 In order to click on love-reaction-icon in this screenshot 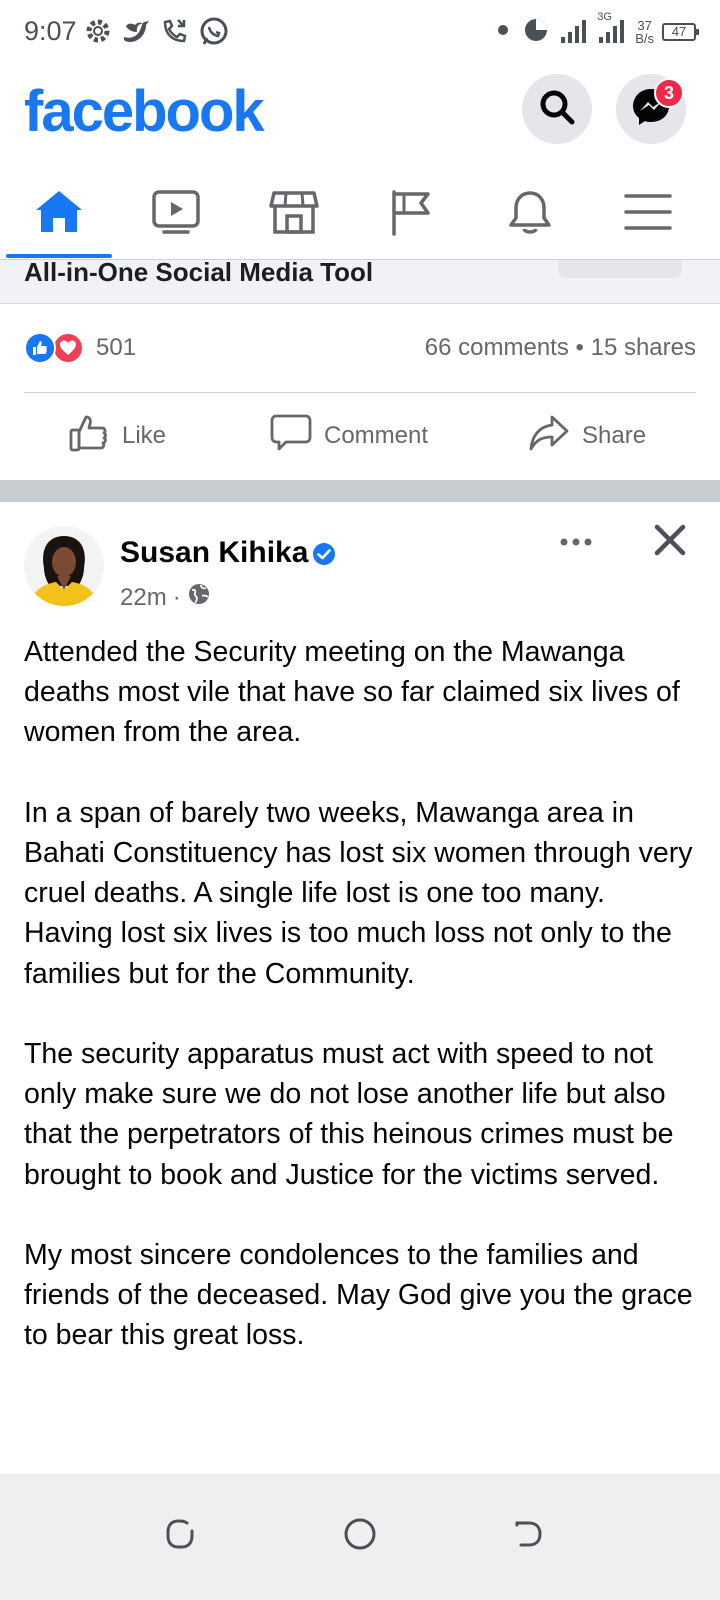, I will do `click(68, 348)`.